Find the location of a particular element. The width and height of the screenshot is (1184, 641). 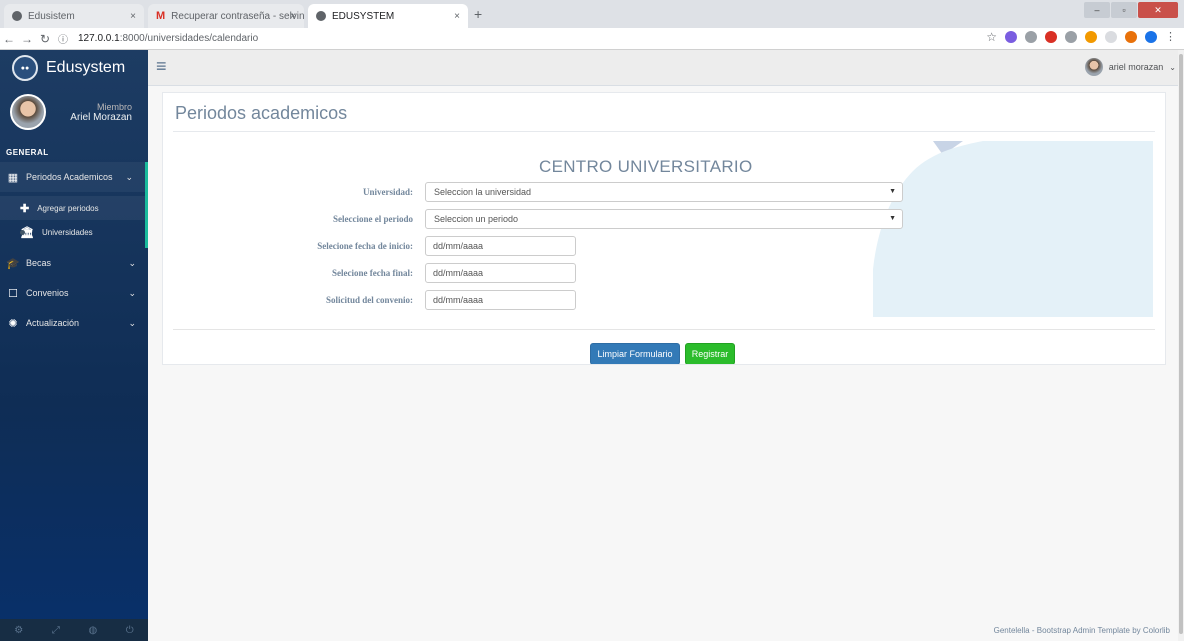

user-name: ariel morazan is located at coordinates (1136, 67).